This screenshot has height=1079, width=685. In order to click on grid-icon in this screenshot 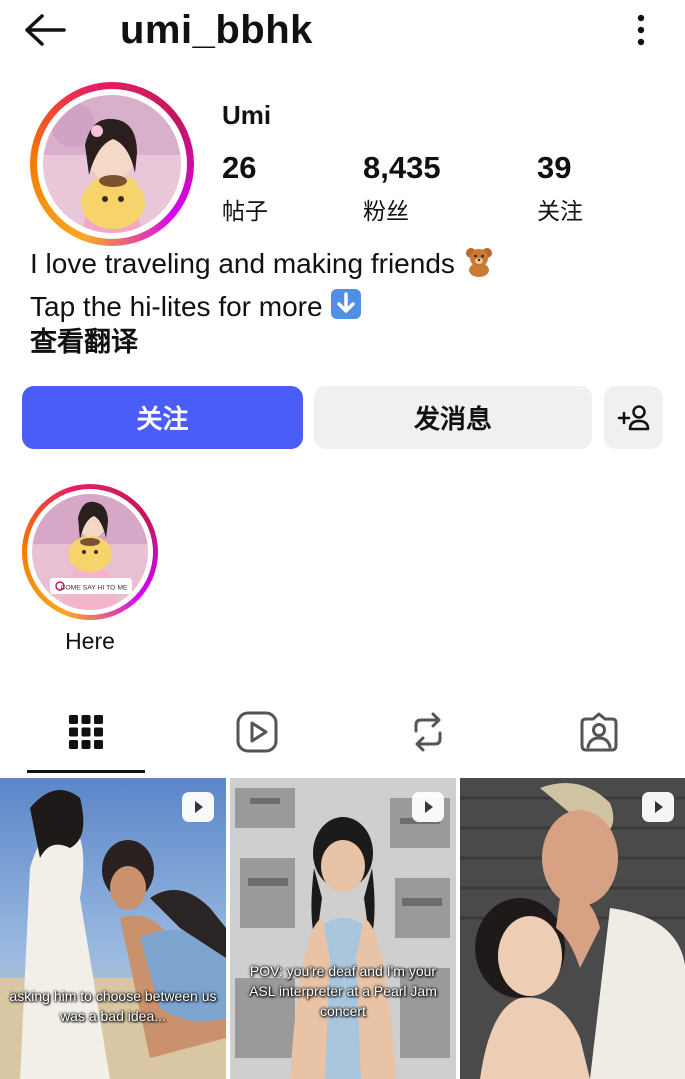, I will do `click(86, 732)`.